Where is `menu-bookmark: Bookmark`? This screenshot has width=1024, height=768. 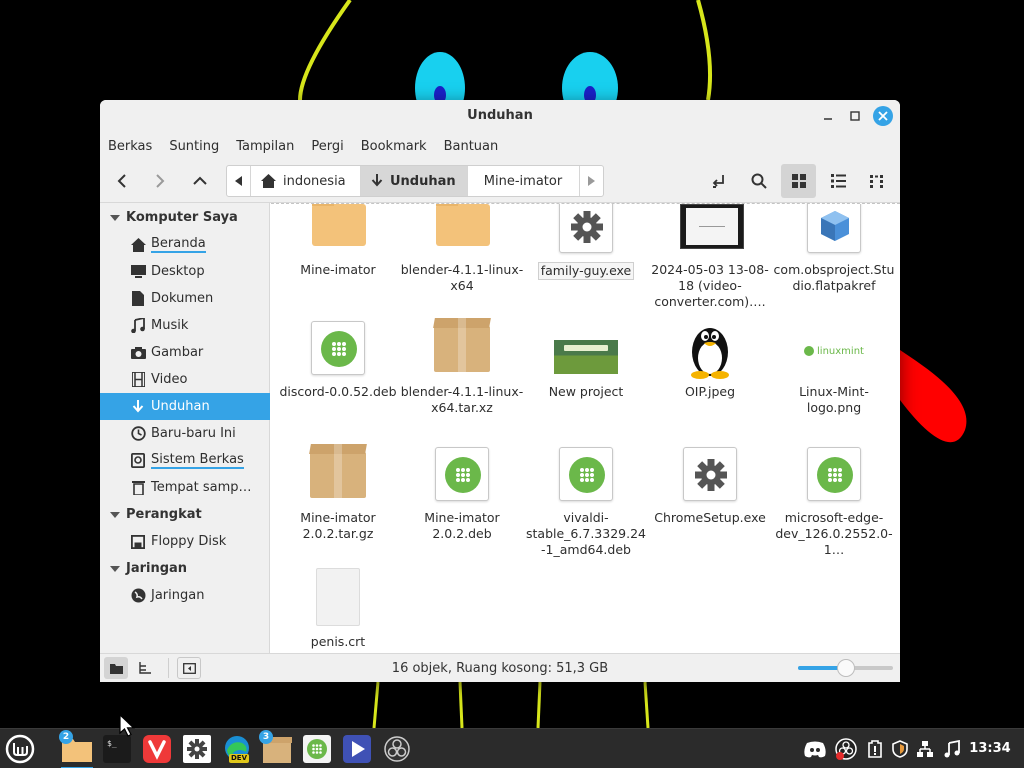 menu-bookmark: Bookmark is located at coordinates (394, 146).